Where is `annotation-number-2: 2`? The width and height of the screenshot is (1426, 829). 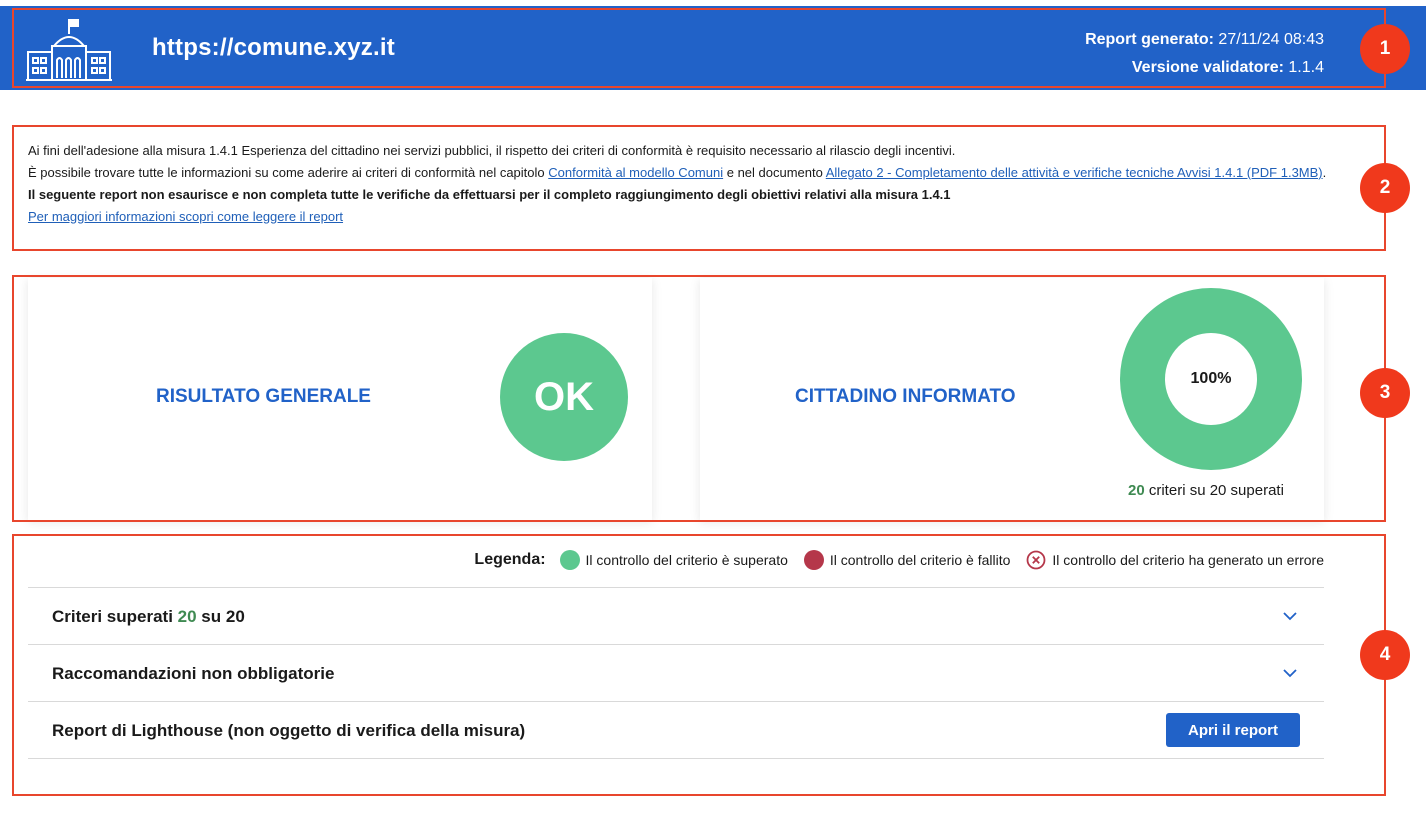
annotation-number-2: 2 is located at coordinates (1385, 188).